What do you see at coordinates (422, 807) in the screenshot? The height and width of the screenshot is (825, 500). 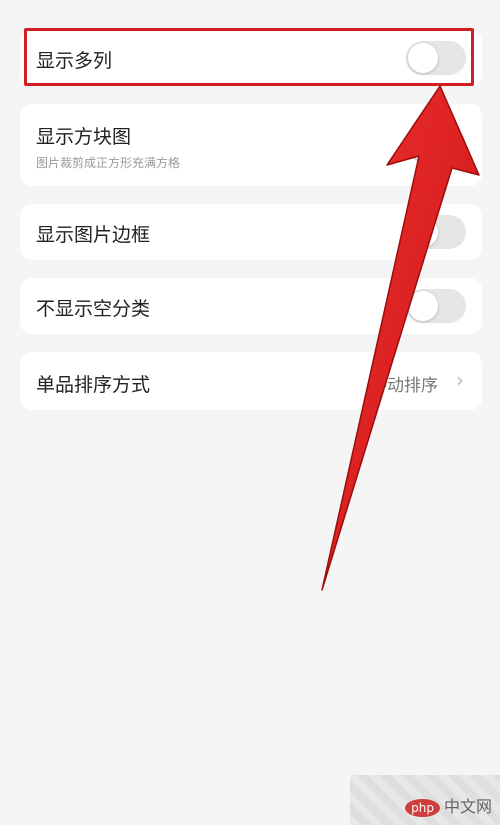 I see `watermark-logo: php` at bounding box center [422, 807].